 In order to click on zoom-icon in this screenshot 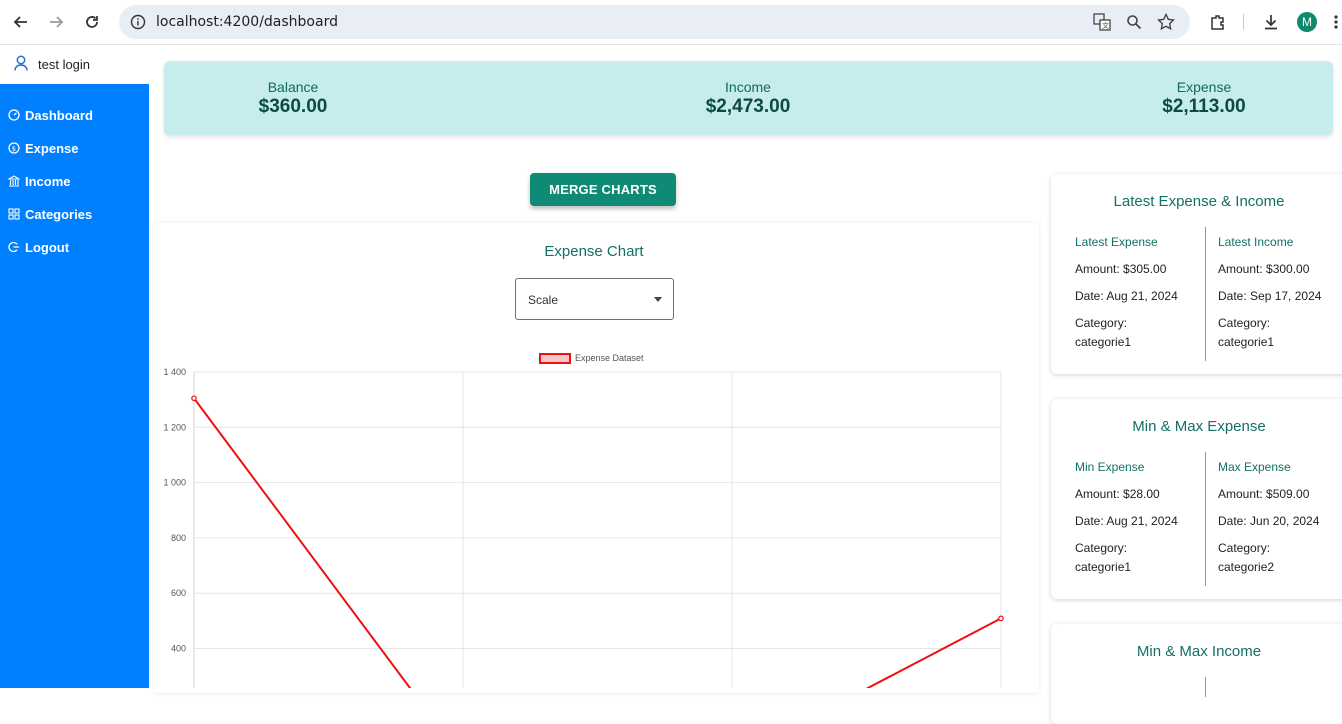, I will do `click(1134, 22)`.